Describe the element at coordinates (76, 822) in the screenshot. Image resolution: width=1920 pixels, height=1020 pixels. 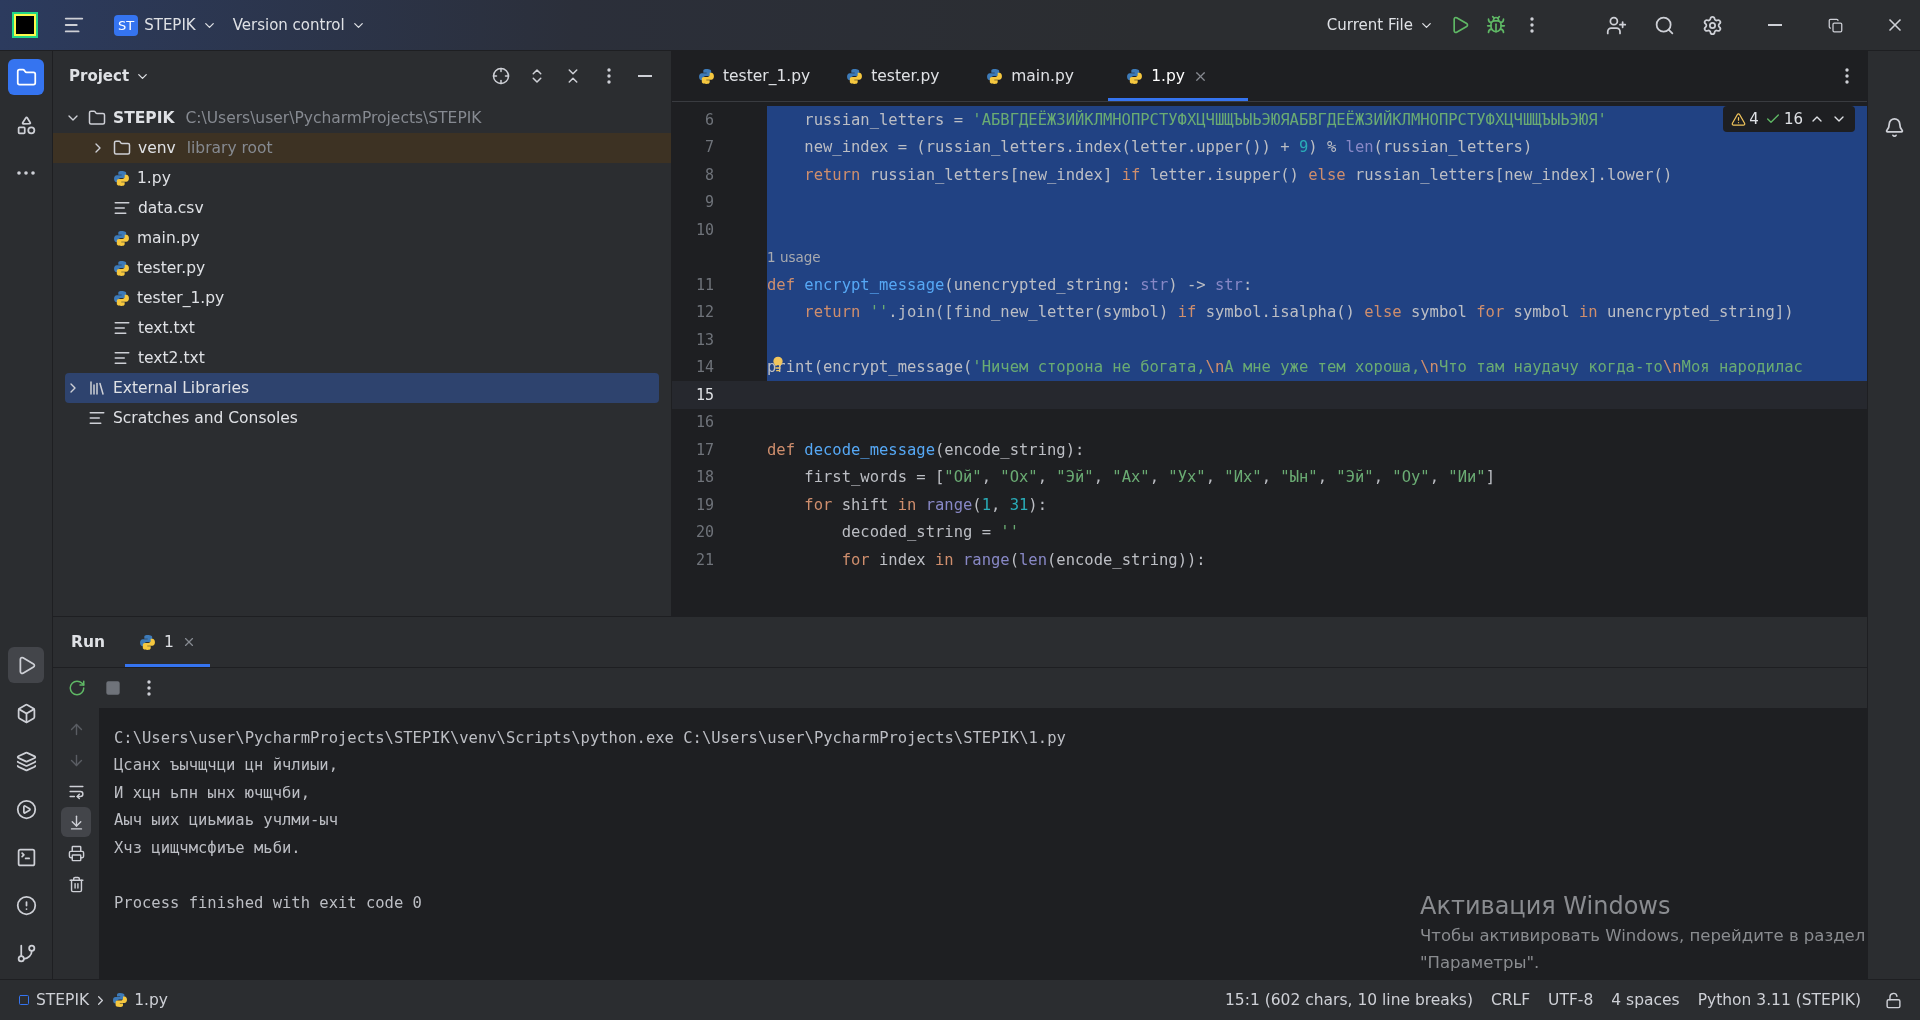
I see `scroll-to-end-button` at that location.